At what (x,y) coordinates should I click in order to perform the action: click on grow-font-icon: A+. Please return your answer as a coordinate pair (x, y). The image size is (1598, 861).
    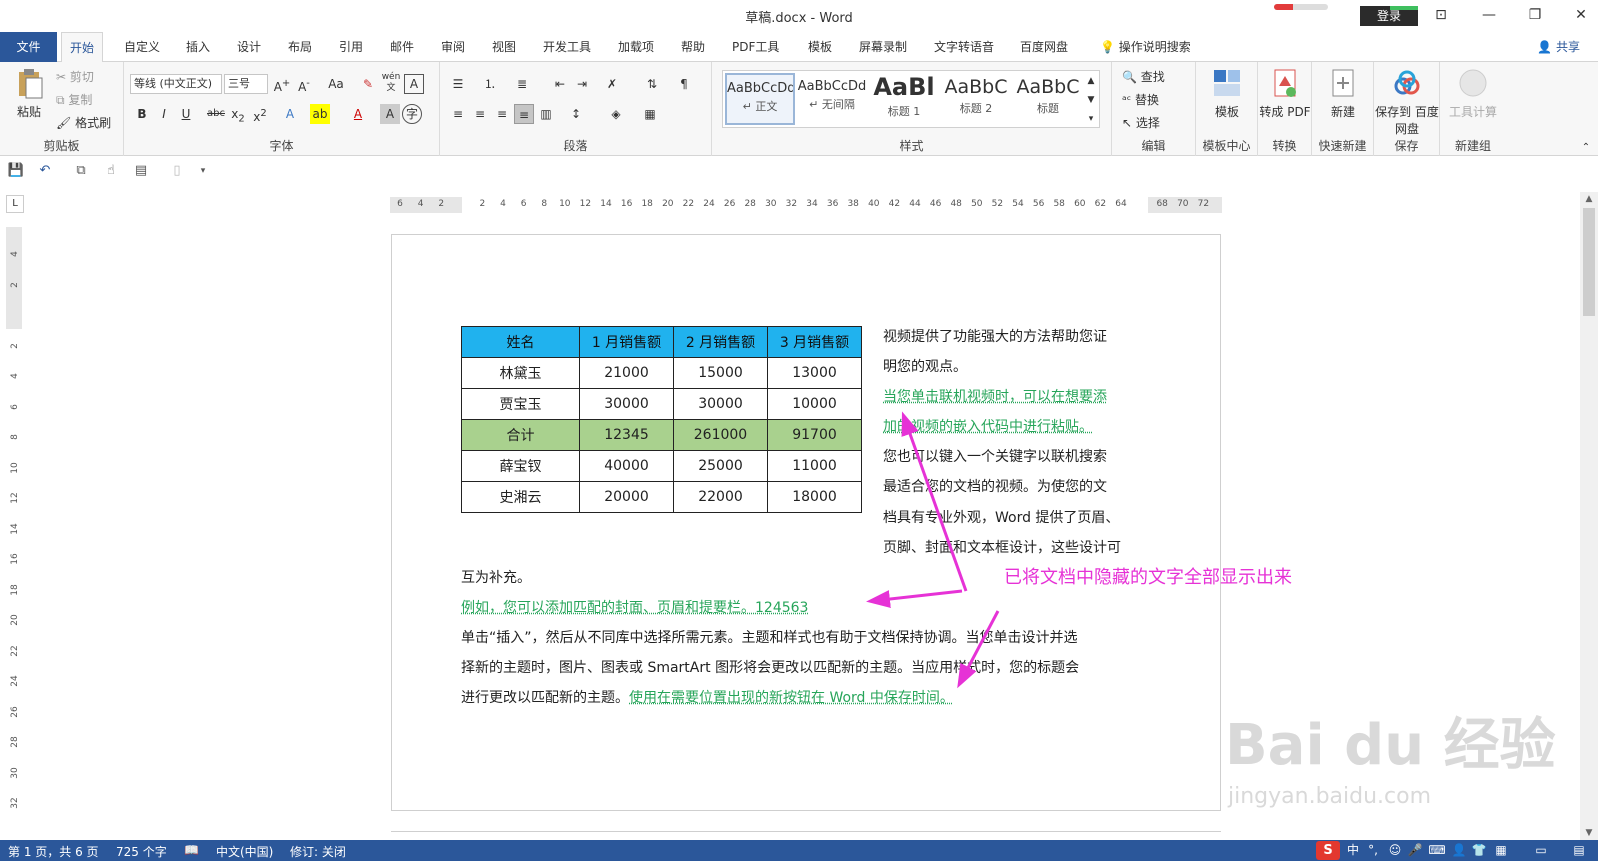
    Looking at the image, I should click on (282, 84).